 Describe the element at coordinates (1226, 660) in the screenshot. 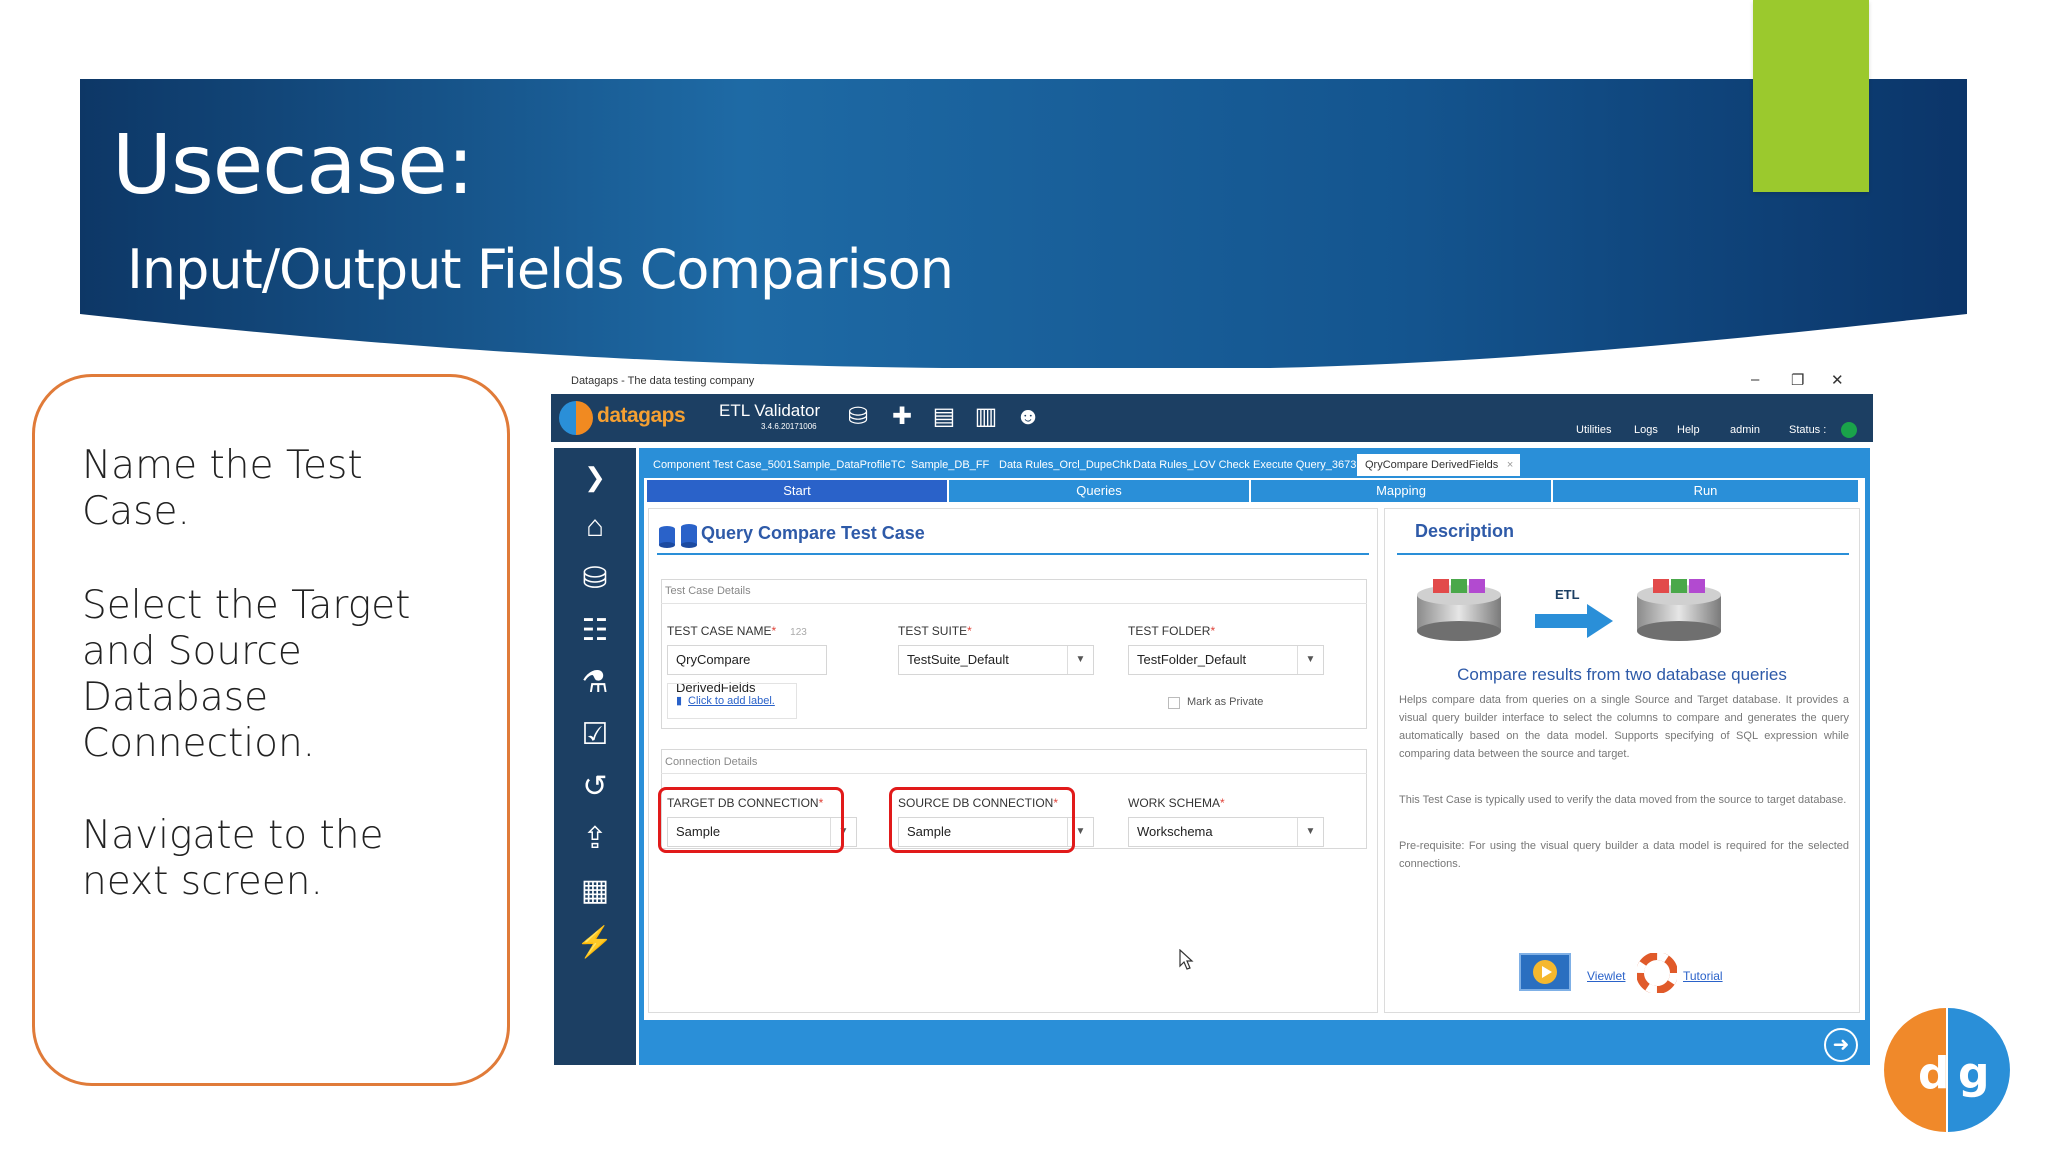

I see `test-folder-select: TestFolder_Default ▼` at that location.